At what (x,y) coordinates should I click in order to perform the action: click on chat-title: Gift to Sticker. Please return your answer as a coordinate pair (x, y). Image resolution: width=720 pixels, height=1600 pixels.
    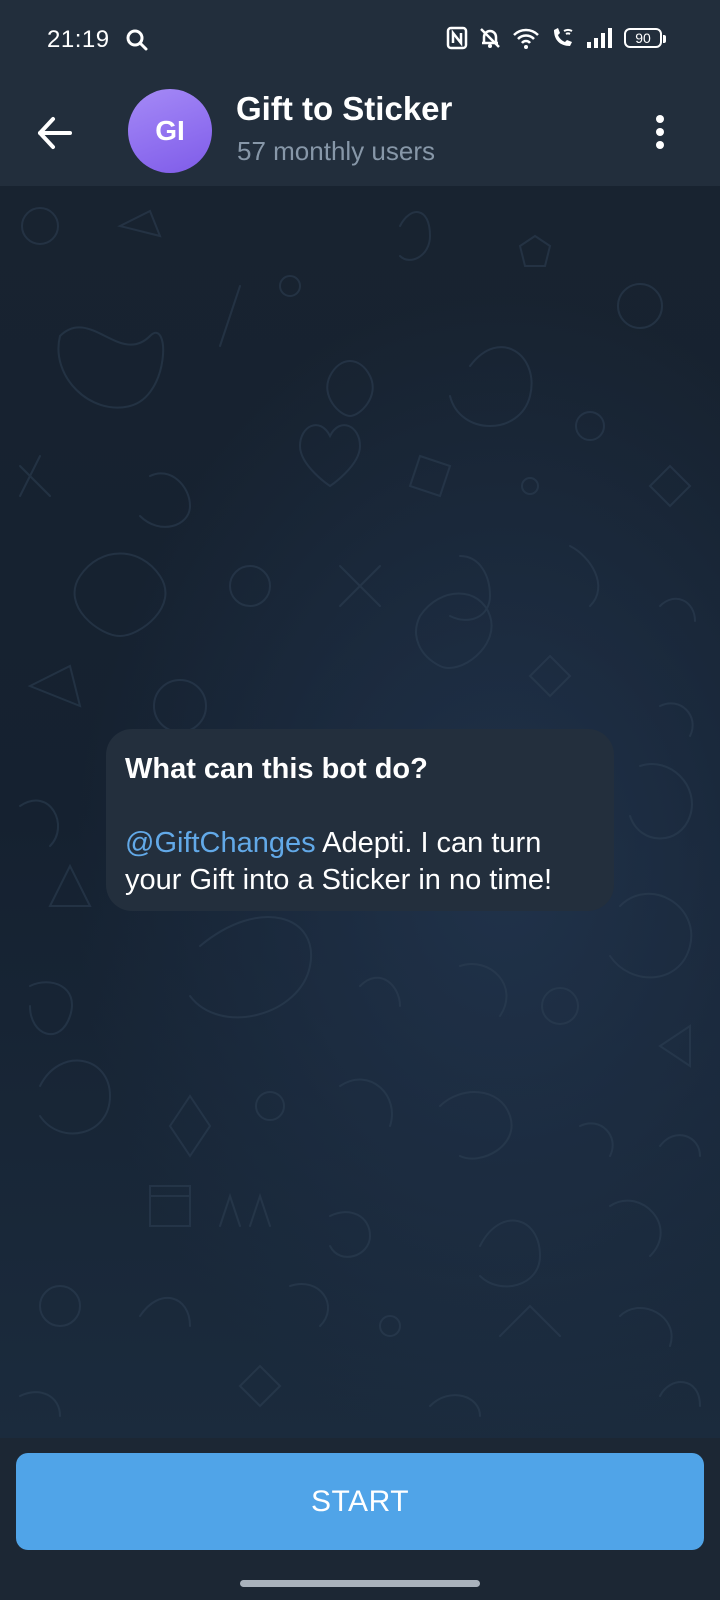
    Looking at the image, I should click on (344, 109).